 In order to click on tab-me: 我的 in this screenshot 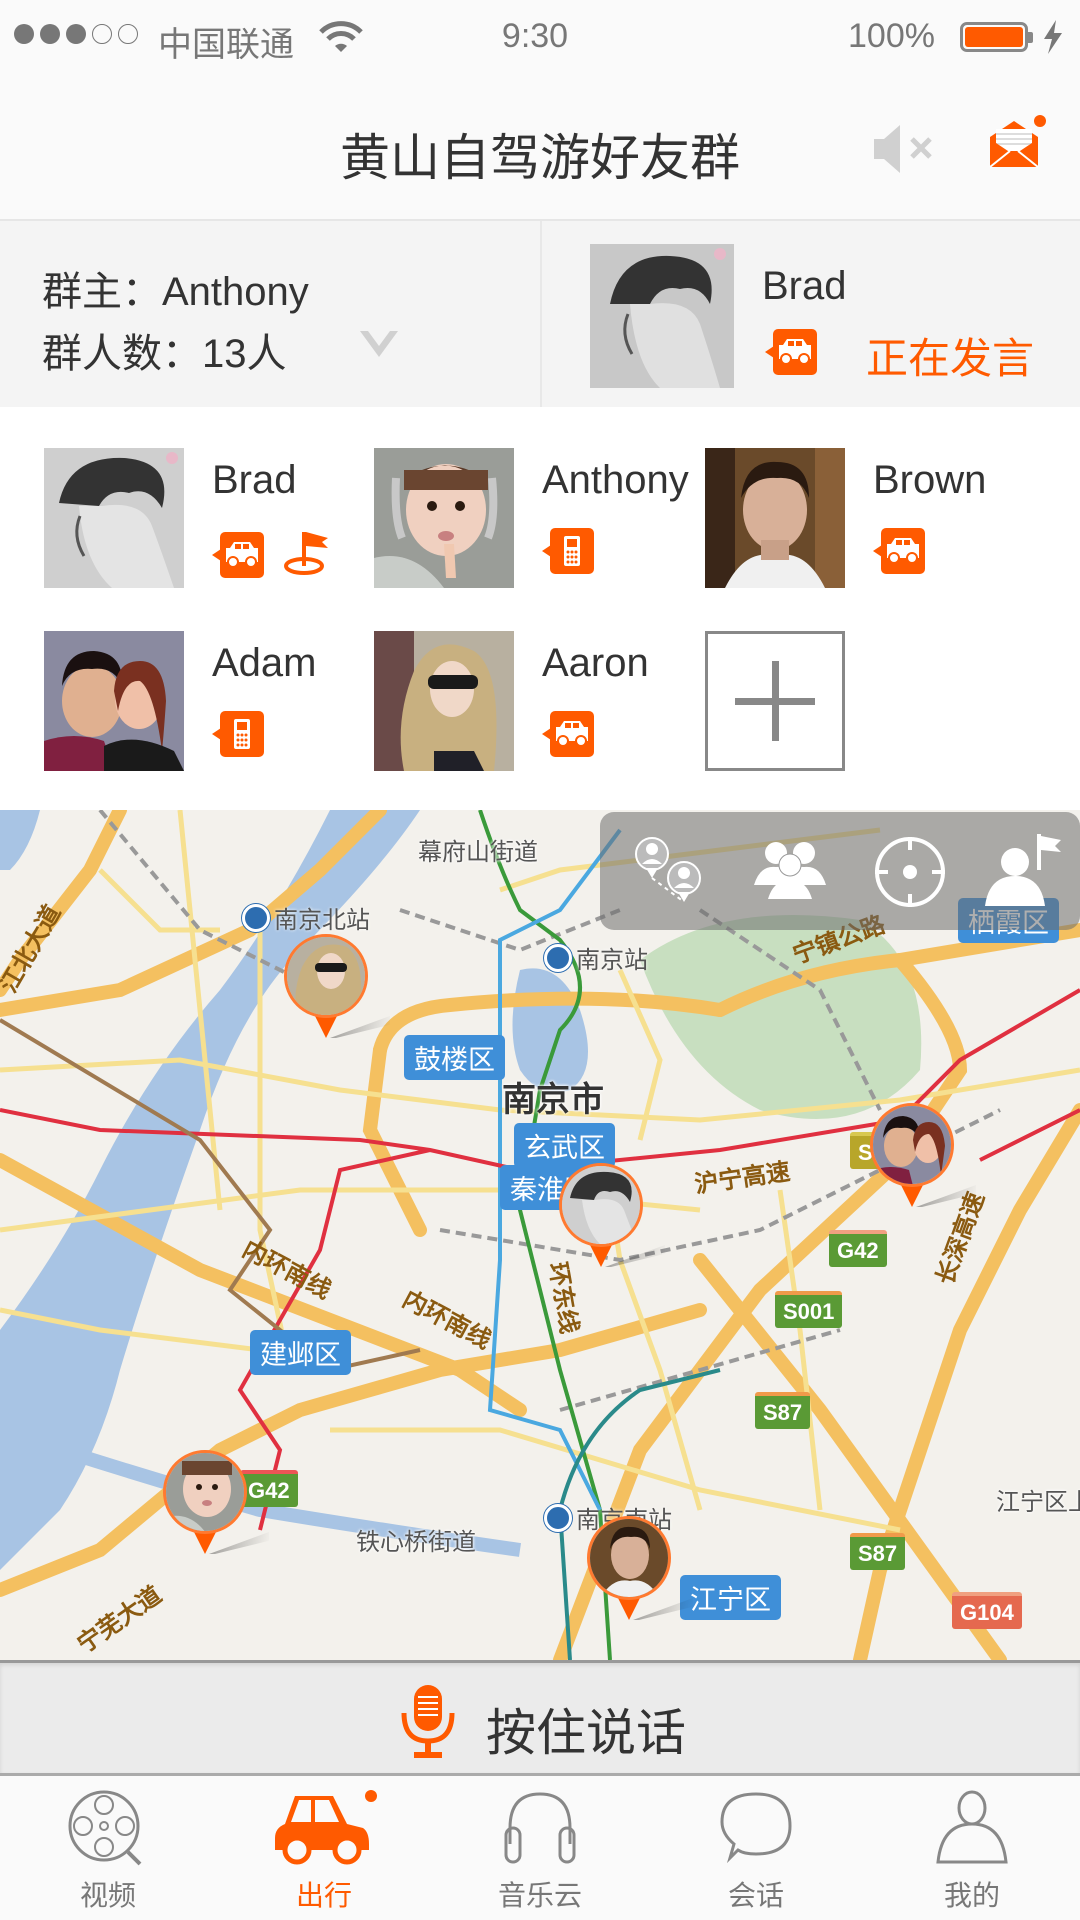, I will do `click(972, 1848)`.